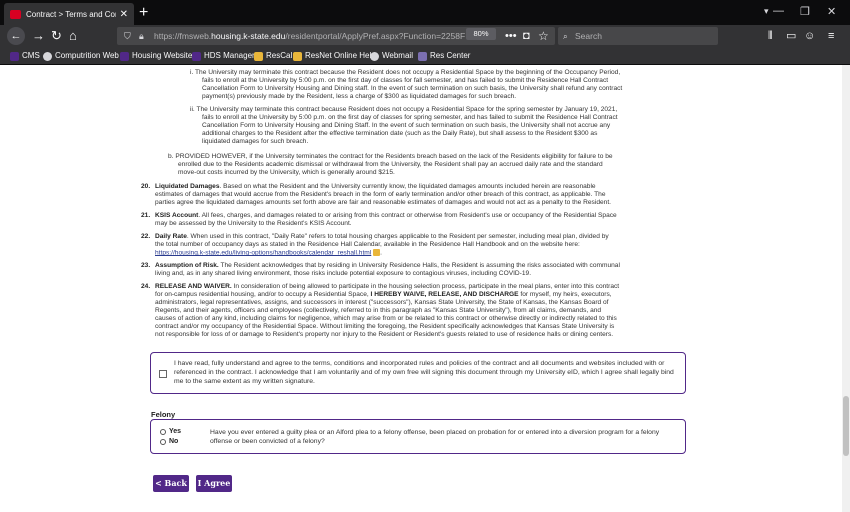 Image resolution: width=850 pixels, height=512 pixels. Describe the element at coordinates (638, 36) in the screenshot. I see `search-bar: ⌕ Search` at that location.